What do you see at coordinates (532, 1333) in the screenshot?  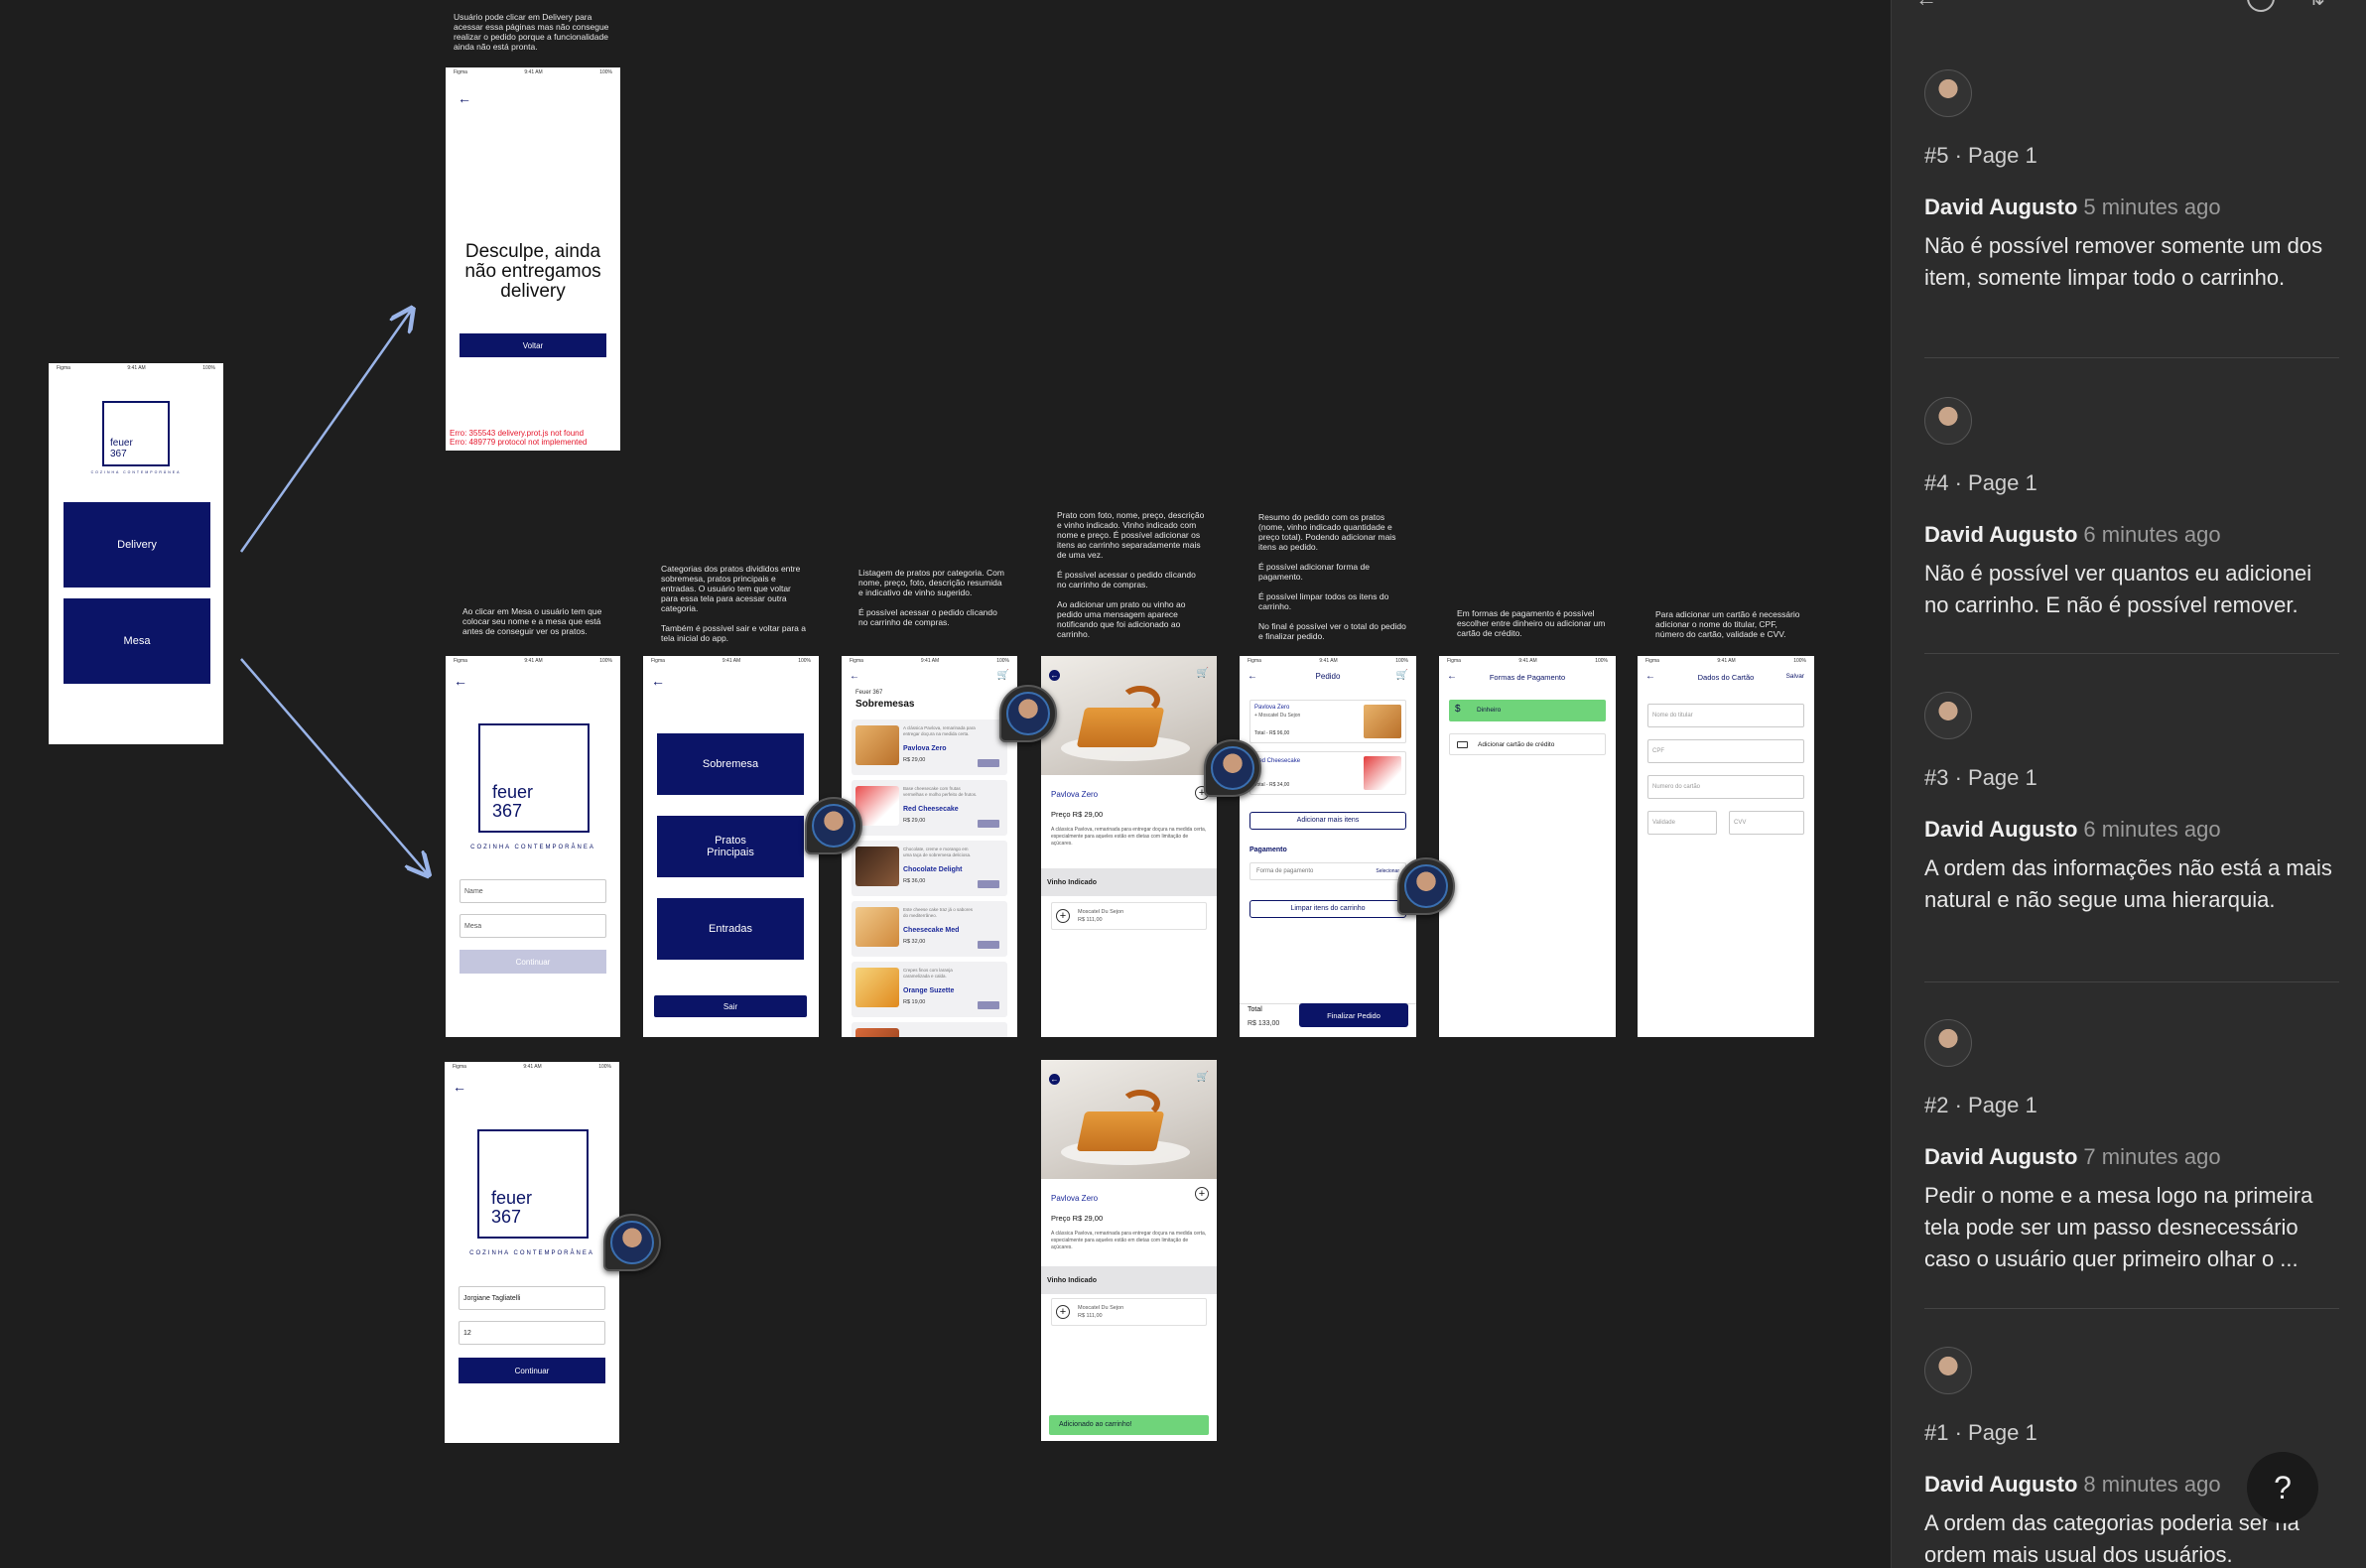 I see `table-field: 12` at bounding box center [532, 1333].